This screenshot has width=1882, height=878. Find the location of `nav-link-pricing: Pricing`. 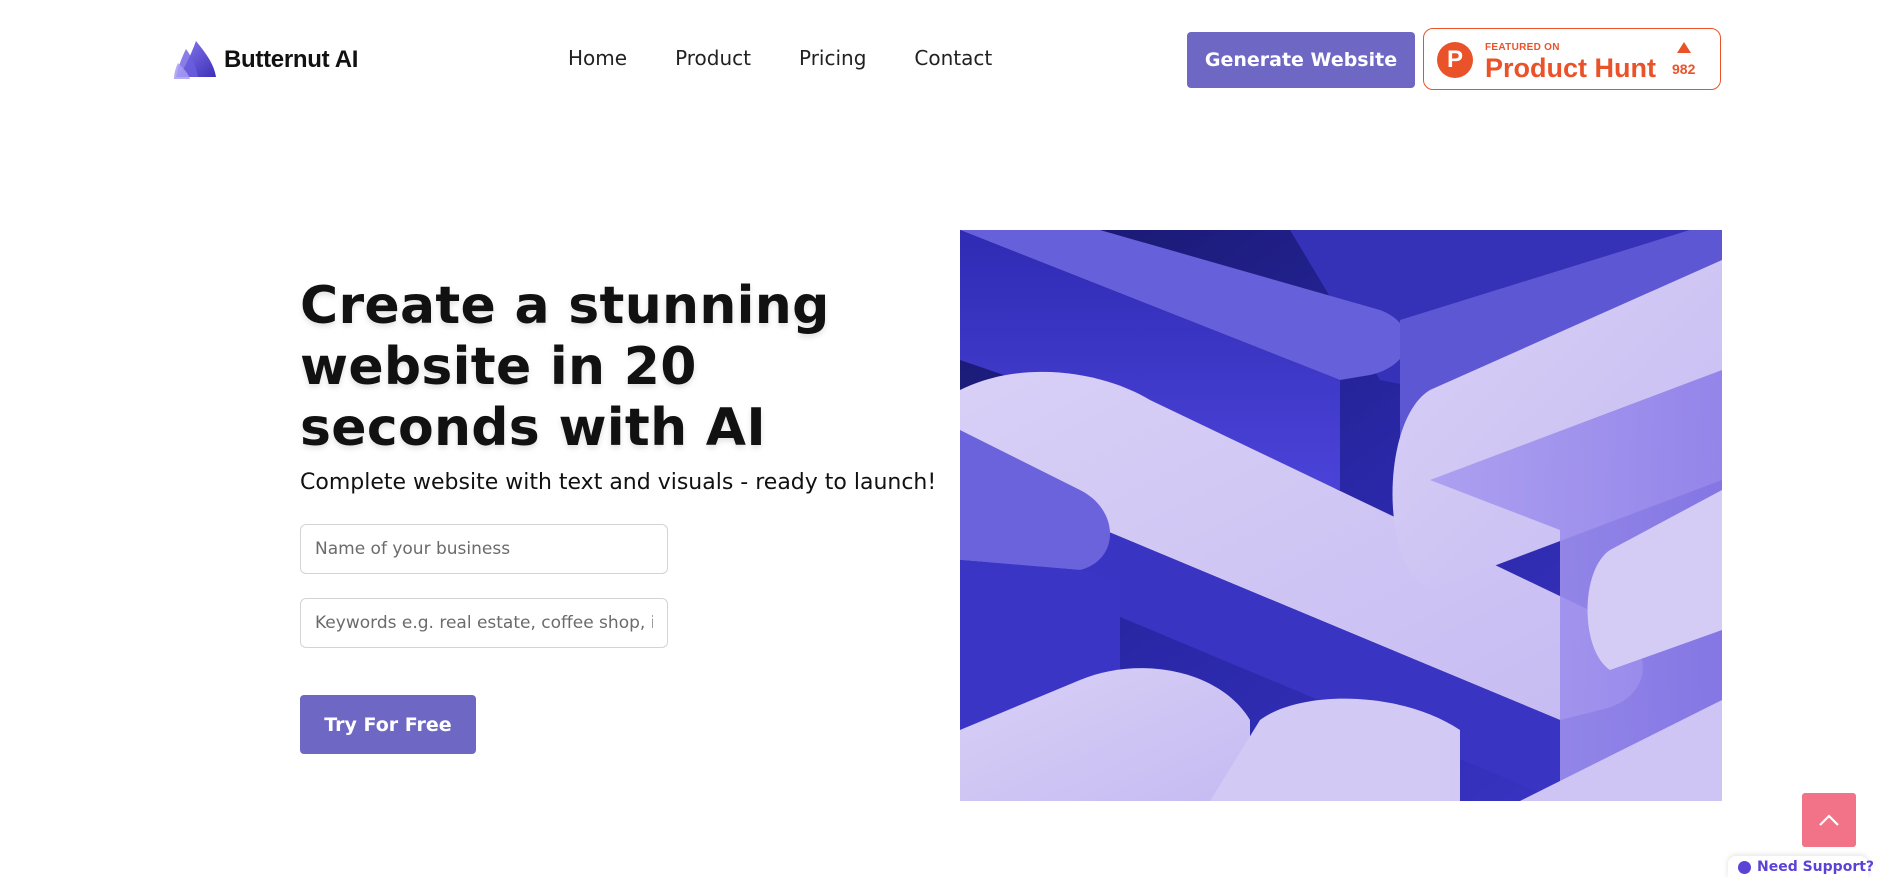

nav-link-pricing: Pricing is located at coordinates (832, 58).